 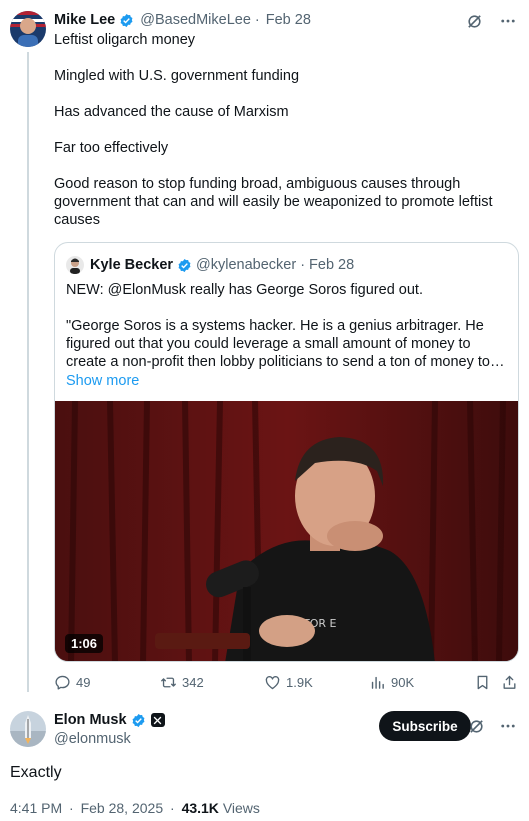 I want to click on reply-button: 49, so click(x=72, y=682).